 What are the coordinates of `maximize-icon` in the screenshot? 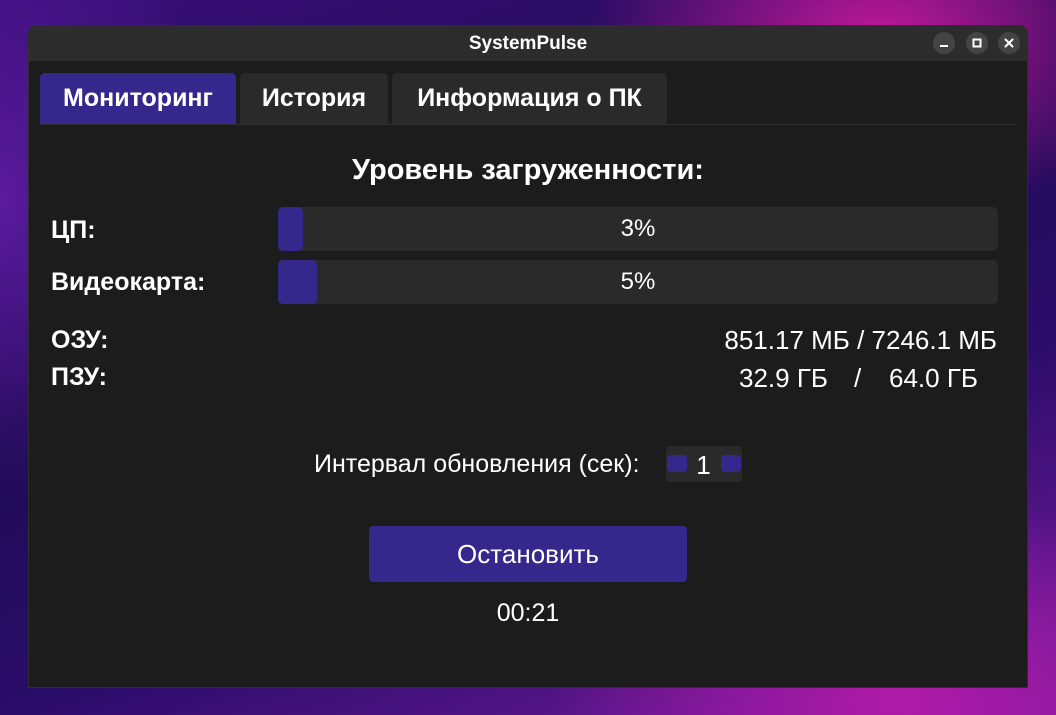 It's located at (977, 43).